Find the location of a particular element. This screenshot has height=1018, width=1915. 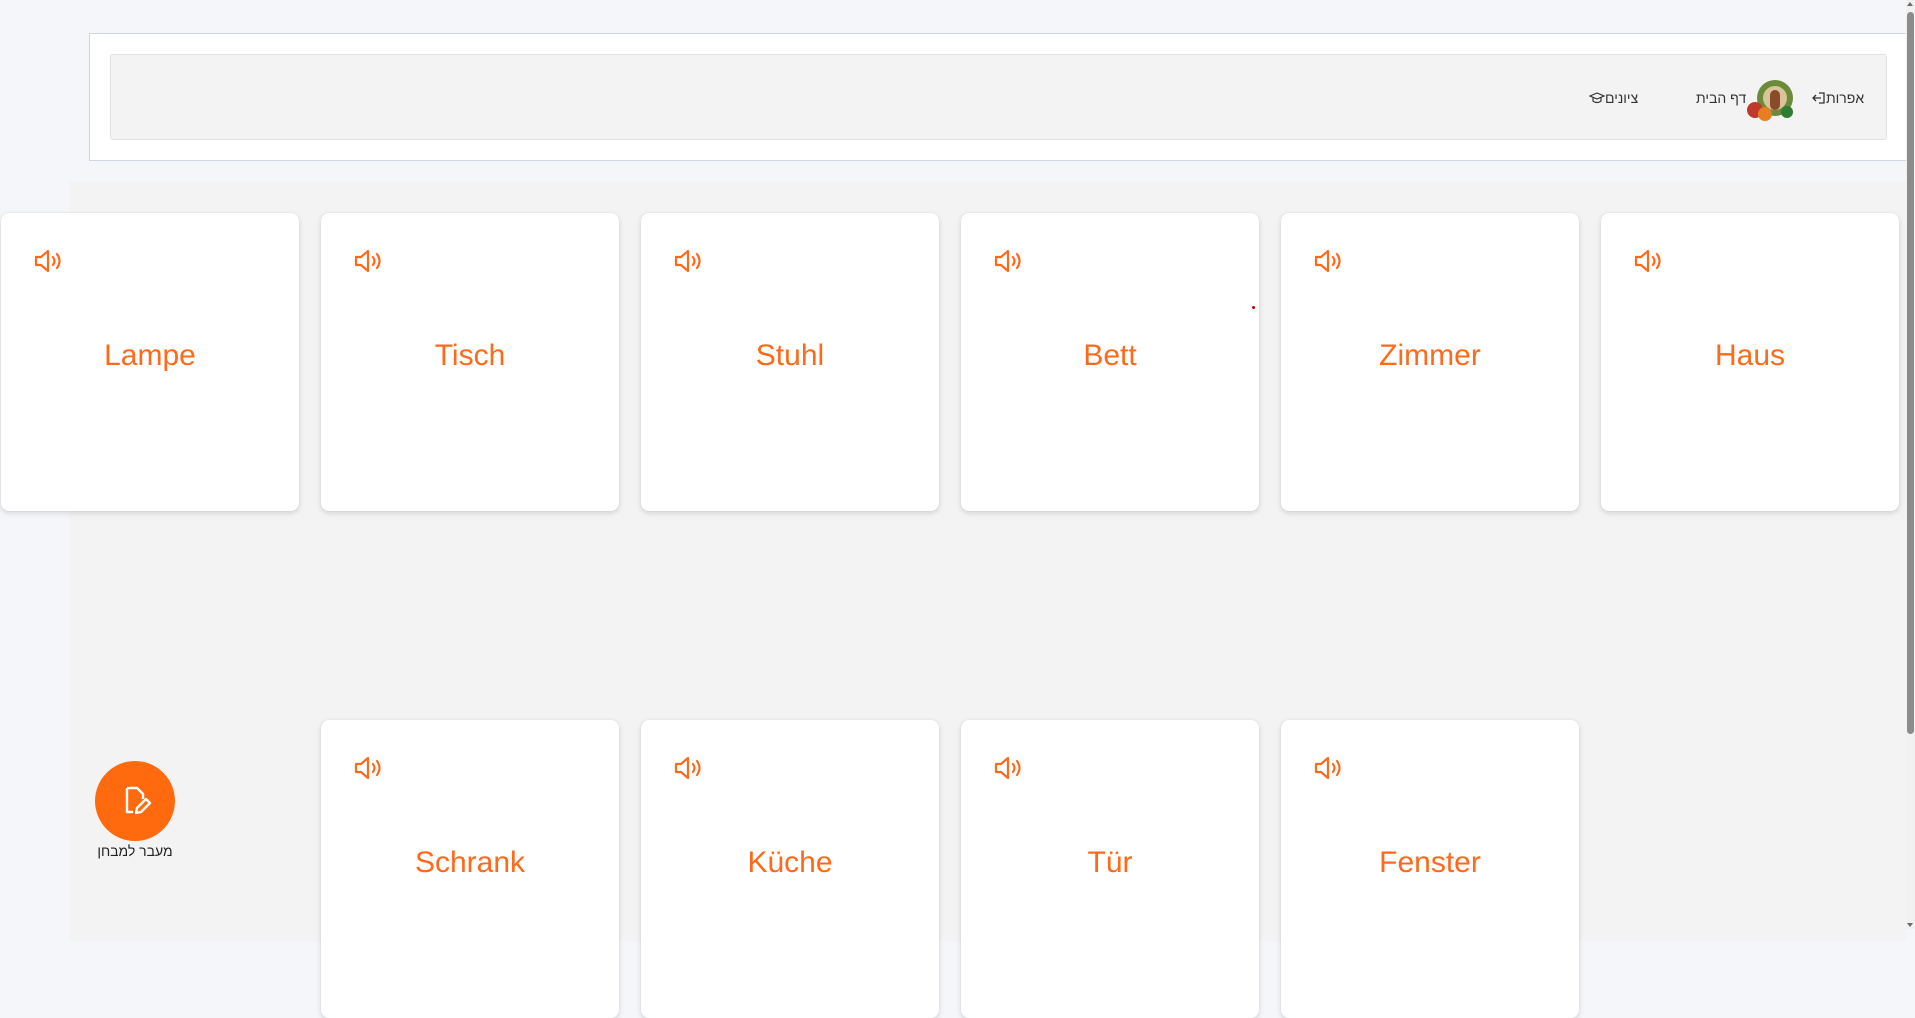

grades-link: ציונים is located at coordinates (1613, 98).